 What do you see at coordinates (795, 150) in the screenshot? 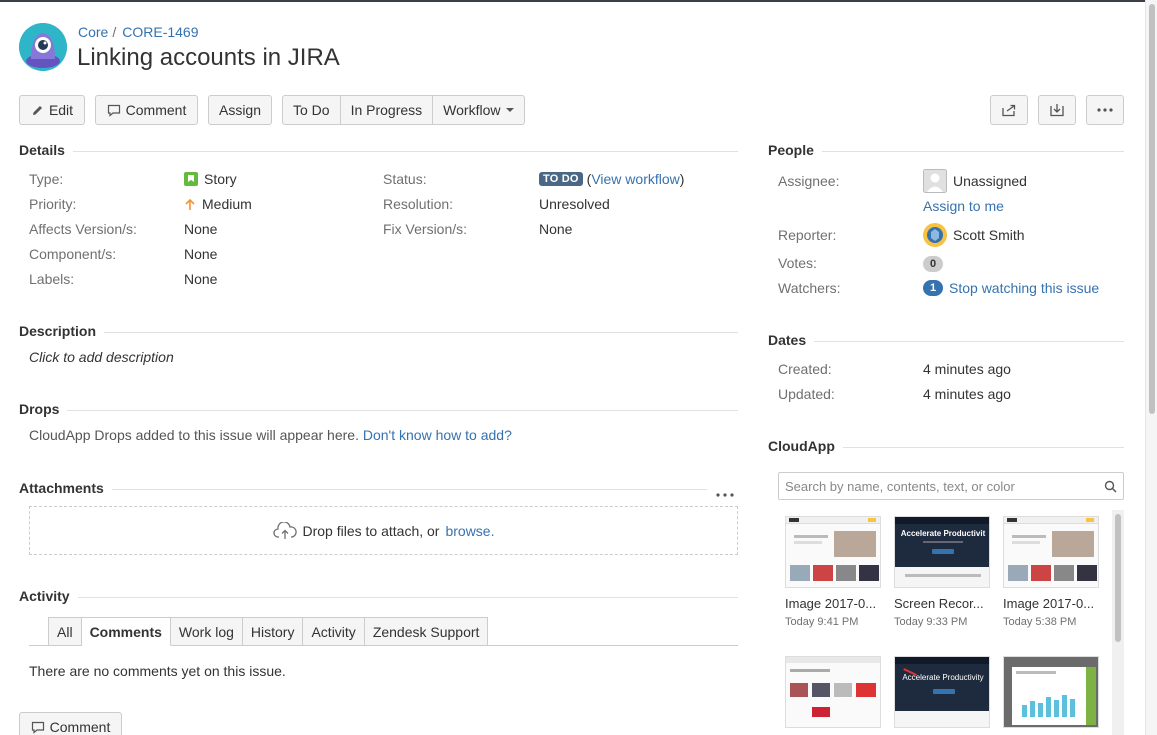
I see `people-heading: People` at bounding box center [795, 150].